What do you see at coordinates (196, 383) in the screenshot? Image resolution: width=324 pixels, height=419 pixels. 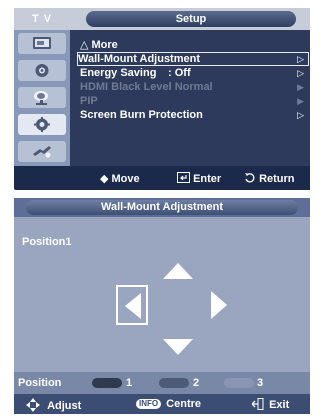 I see `position-slot-2-label: 2` at bounding box center [196, 383].